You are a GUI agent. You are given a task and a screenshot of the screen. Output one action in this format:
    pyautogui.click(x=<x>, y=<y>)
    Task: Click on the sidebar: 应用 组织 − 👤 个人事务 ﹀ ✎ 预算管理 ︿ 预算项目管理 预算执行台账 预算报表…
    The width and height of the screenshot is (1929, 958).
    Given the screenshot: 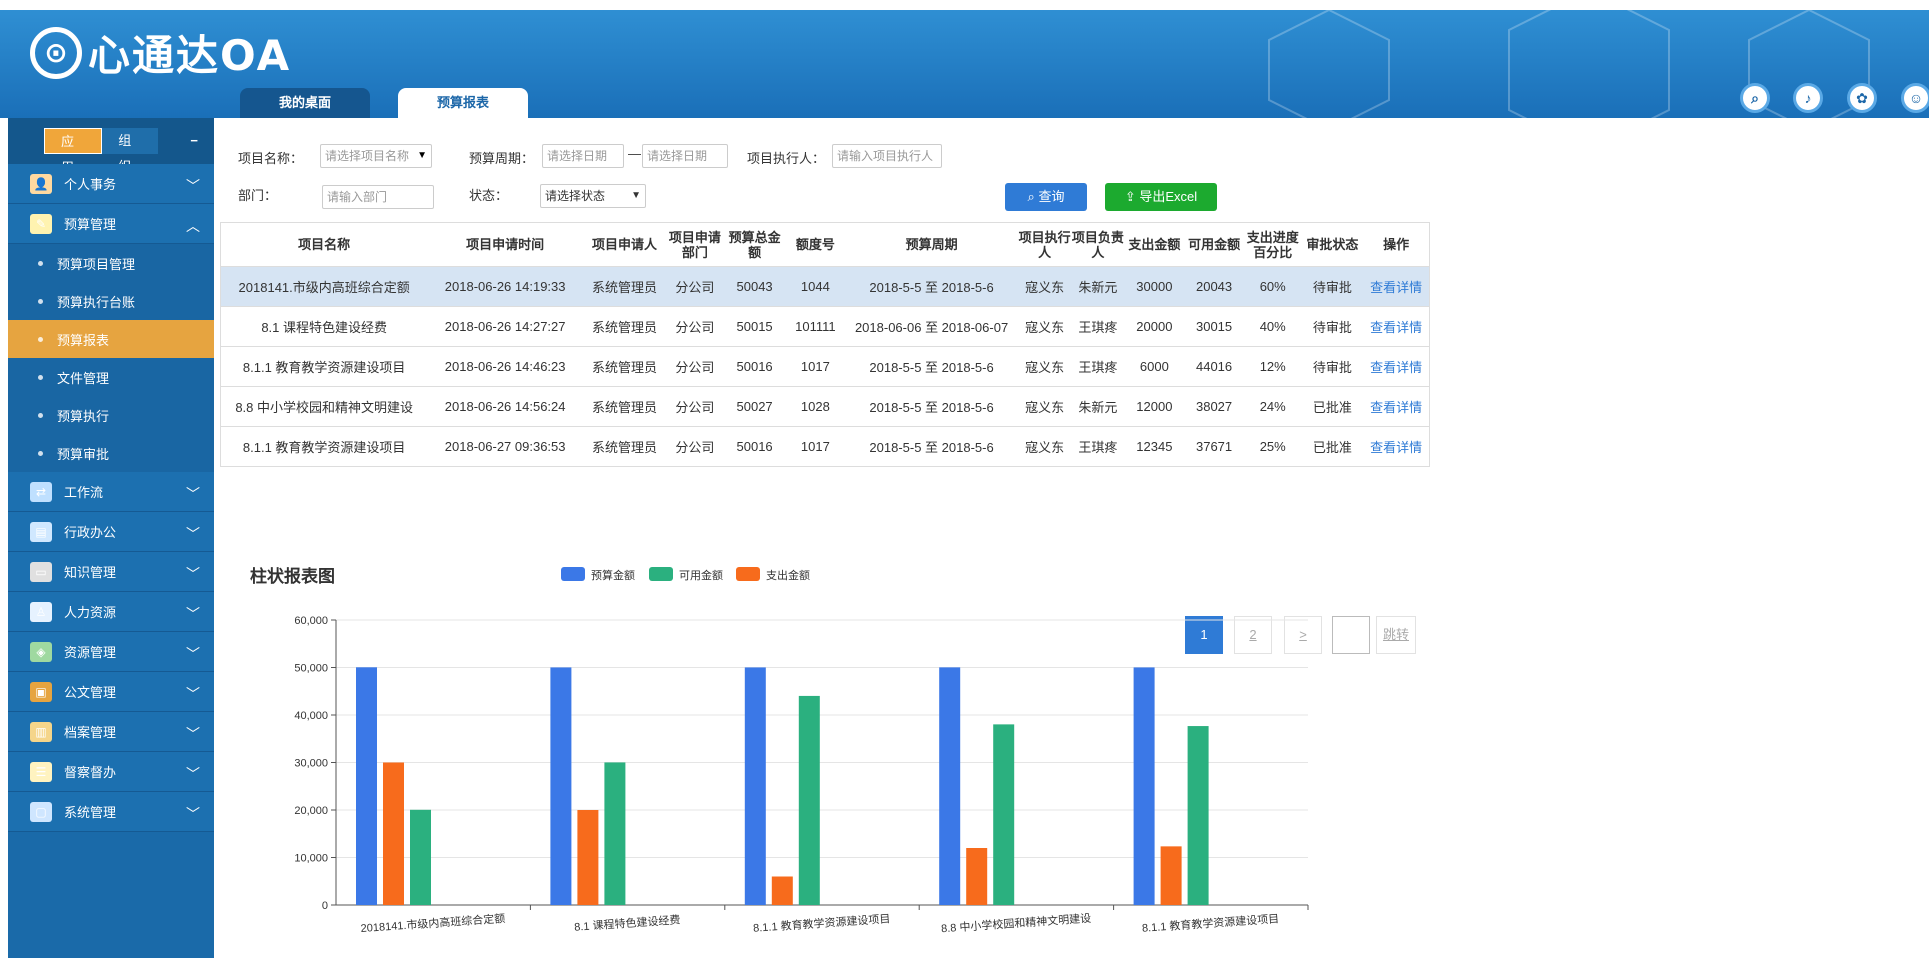 What is the action you would take?
    pyautogui.click(x=111, y=538)
    